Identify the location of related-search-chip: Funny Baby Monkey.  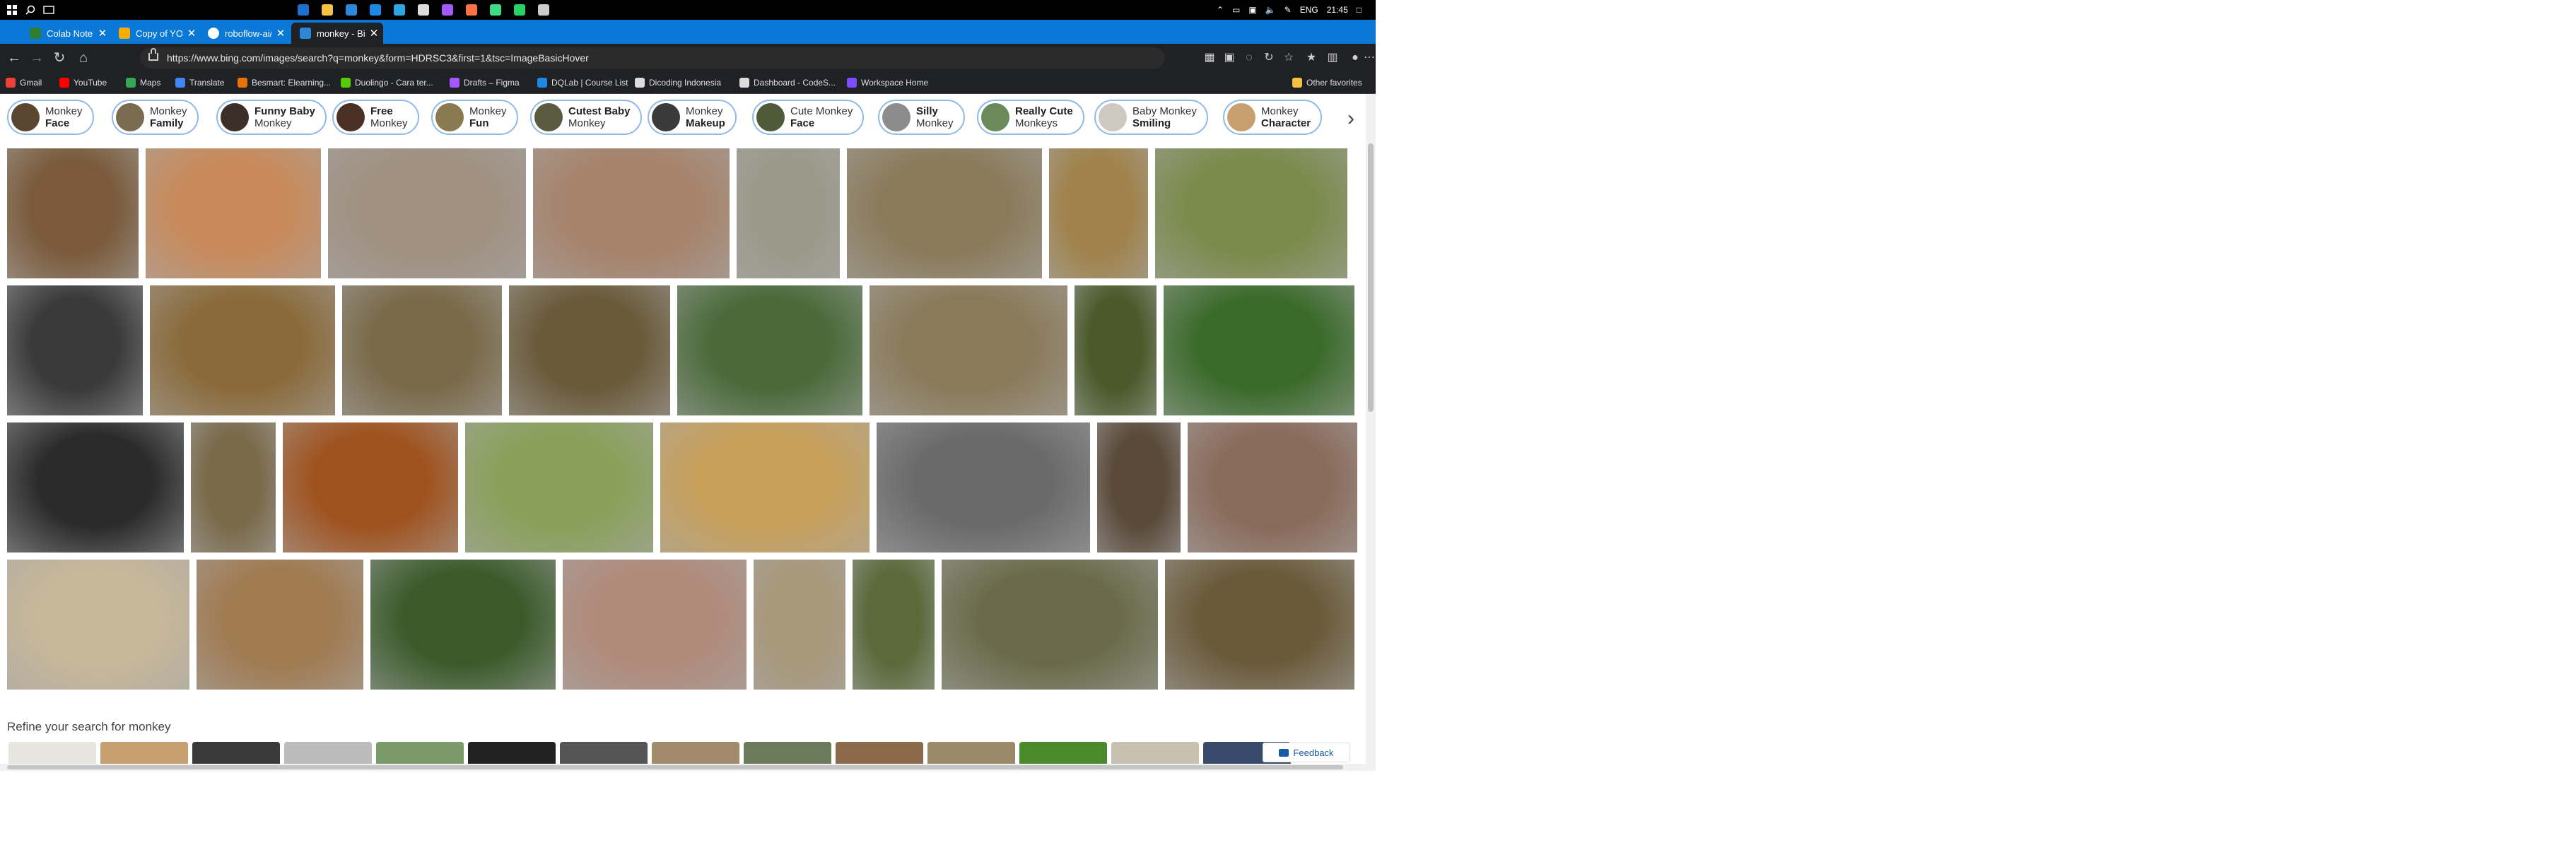
(271, 118).